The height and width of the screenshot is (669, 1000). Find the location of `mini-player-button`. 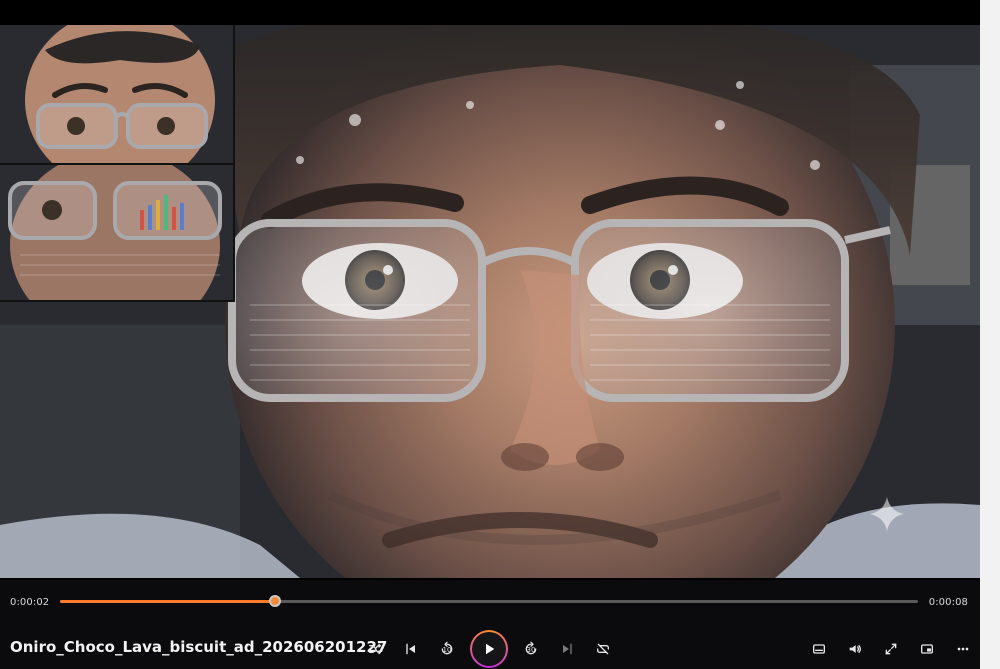

mini-player-button is located at coordinates (927, 649).